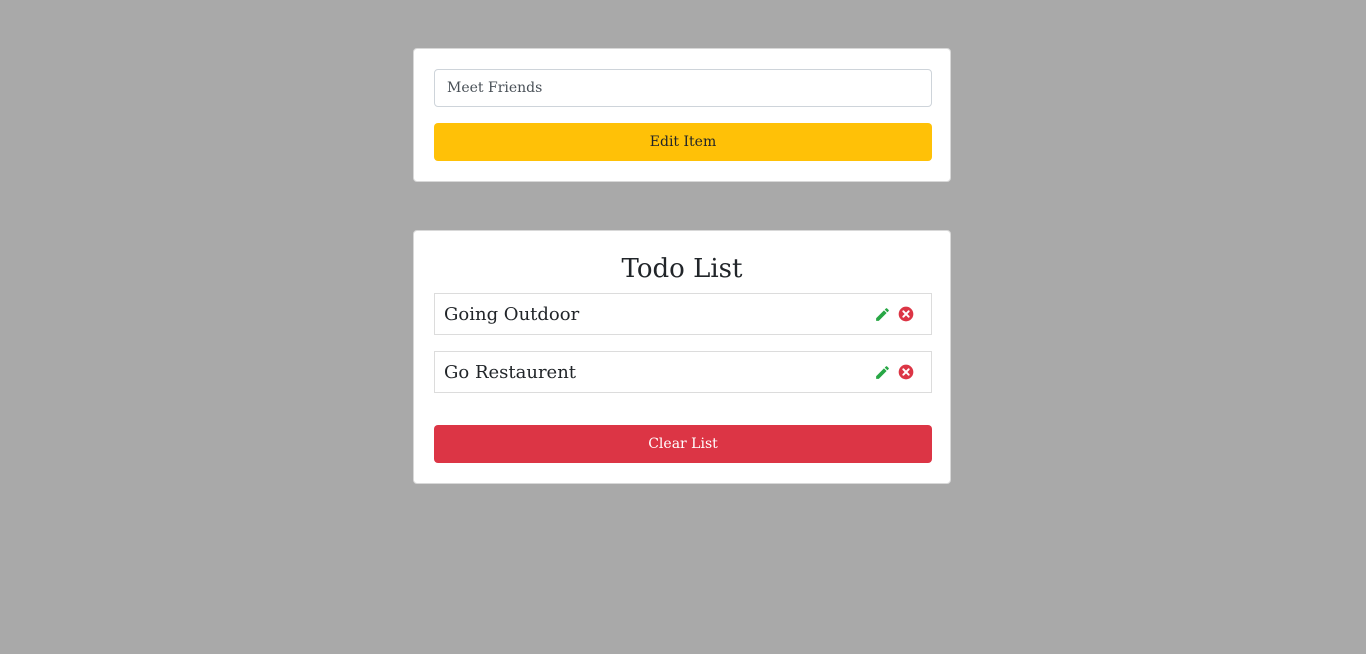 This screenshot has height=654, width=1366. Describe the element at coordinates (683, 142) in the screenshot. I see `edit-item-button: Edit Item` at that location.